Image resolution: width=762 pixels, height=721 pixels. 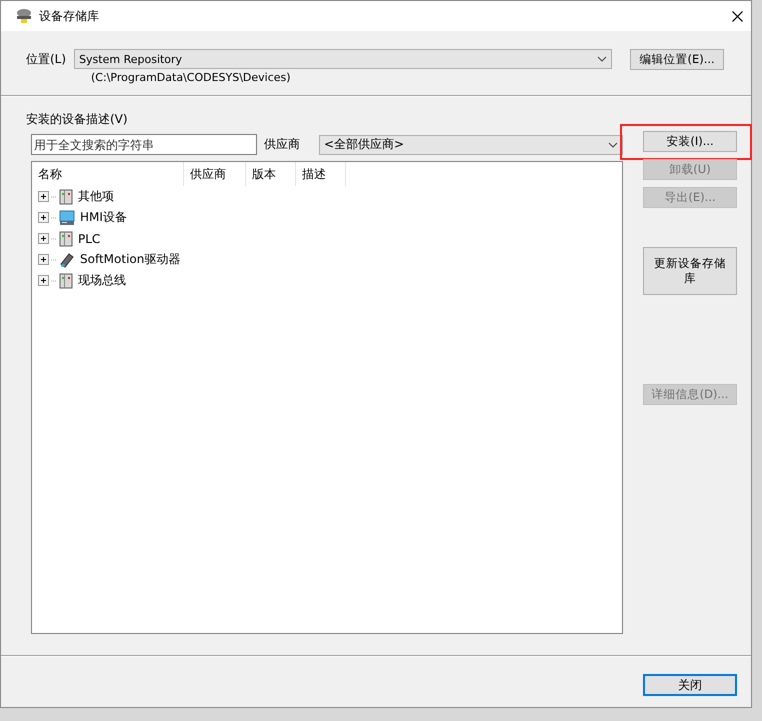 What do you see at coordinates (67, 260) in the screenshot?
I see `cylinder-icon` at bounding box center [67, 260].